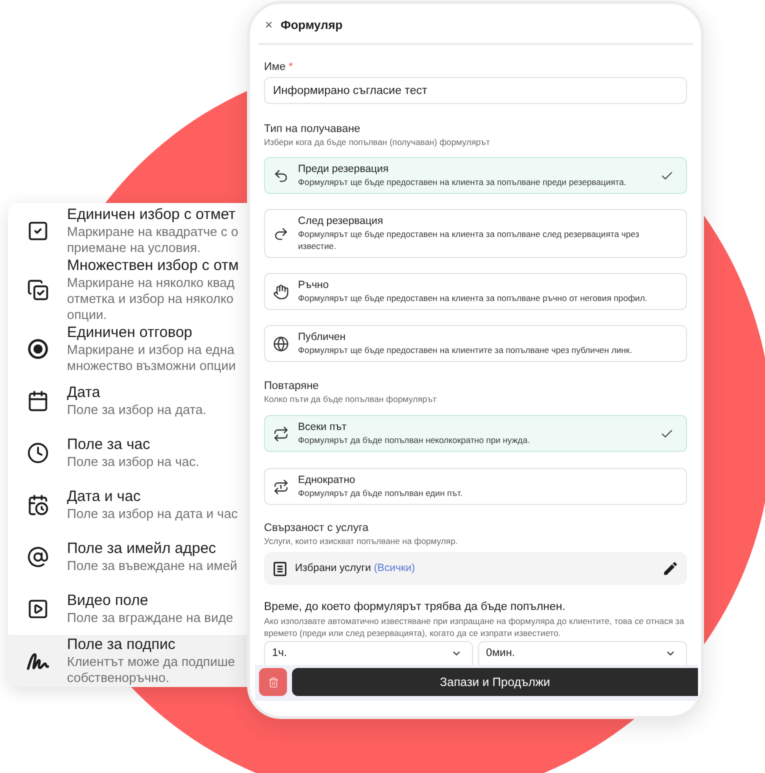  What do you see at coordinates (280, 568) in the screenshot?
I see `document-icon` at bounding box center [280, 568].